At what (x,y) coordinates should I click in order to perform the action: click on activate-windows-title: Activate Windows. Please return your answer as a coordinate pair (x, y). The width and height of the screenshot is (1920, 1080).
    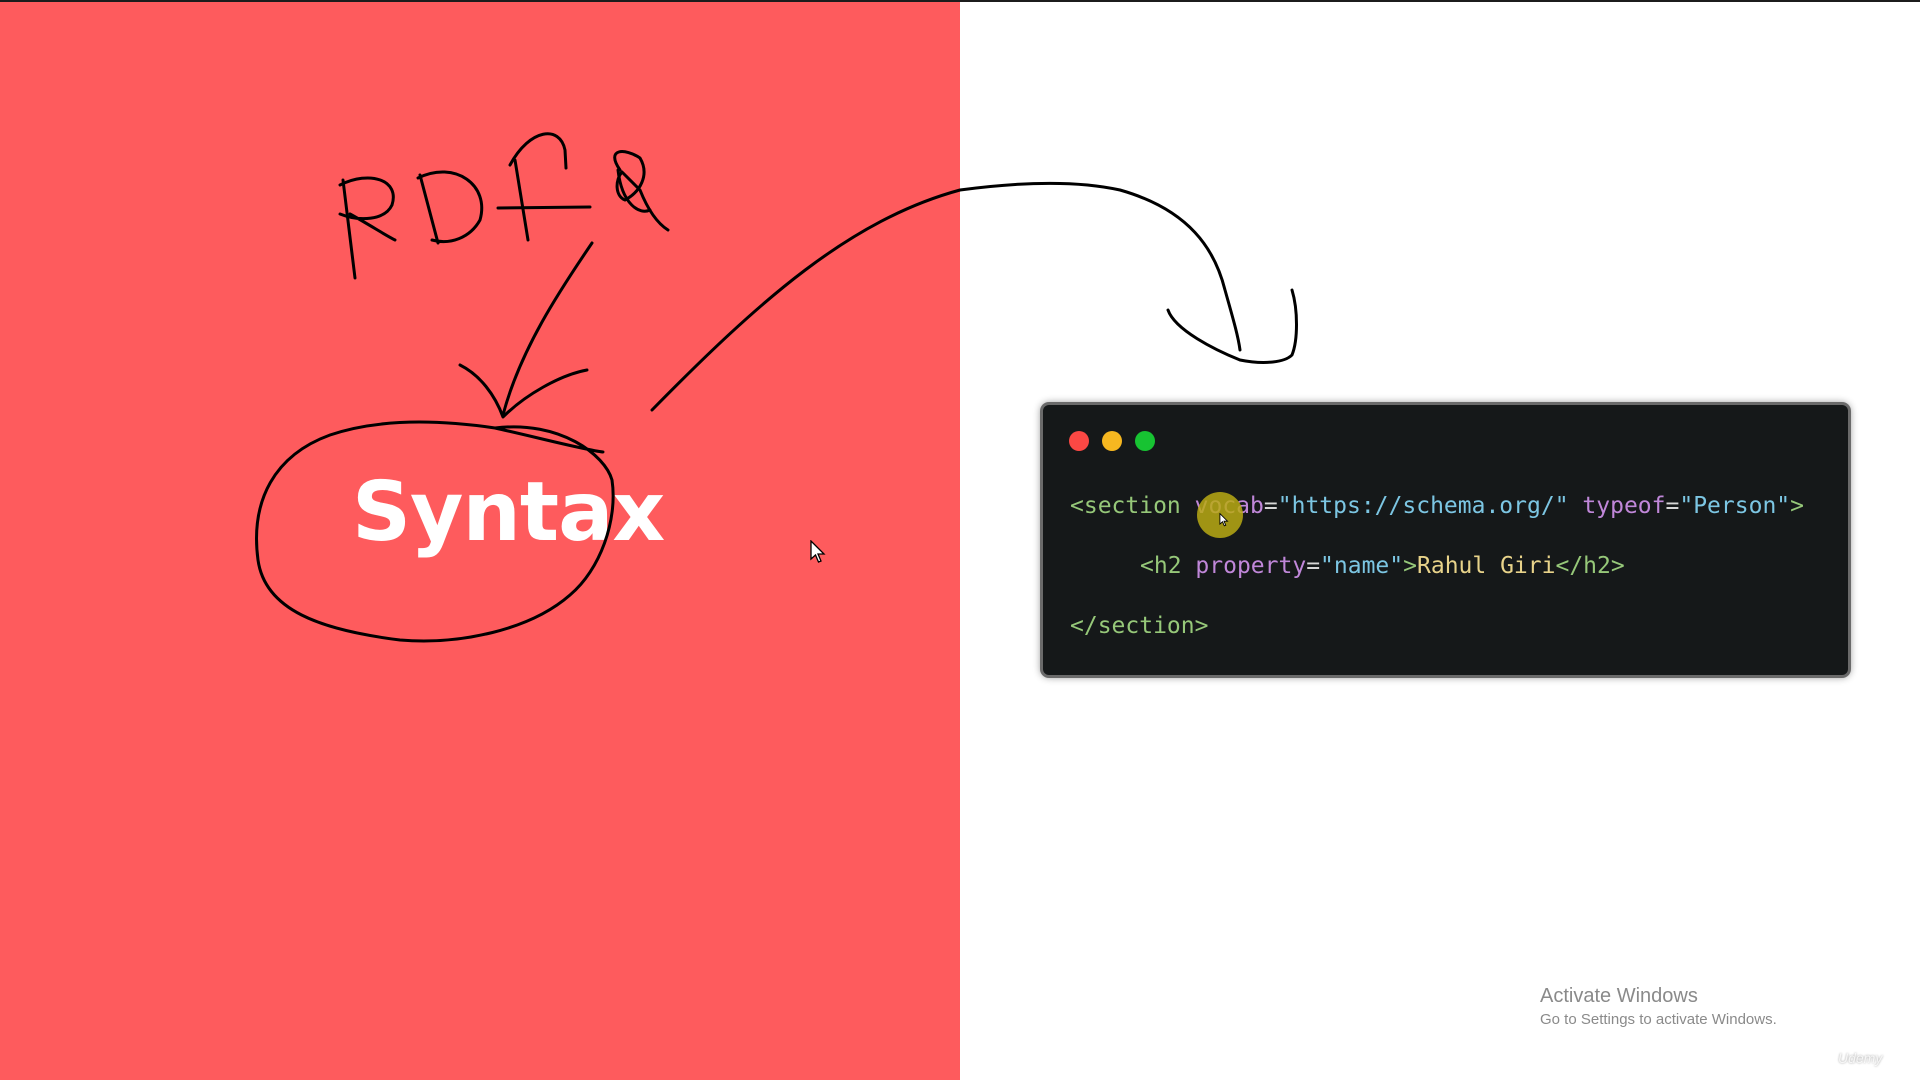
    Looking at the image, I should click on (1619, 996).